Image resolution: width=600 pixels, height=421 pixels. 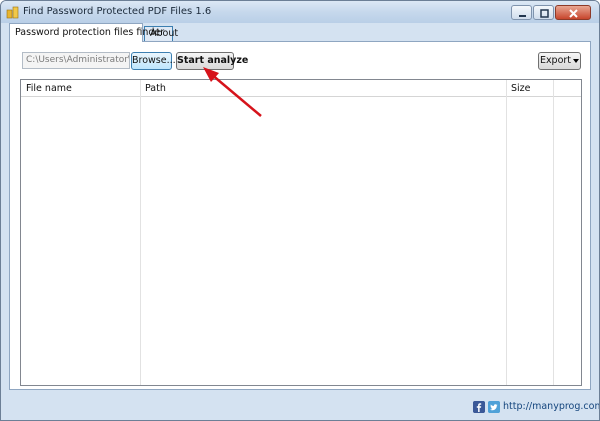 What do you see at coordinates (479, 407) in the screenshot?
I see `facebook-icon` at bounding box center [479, 407].